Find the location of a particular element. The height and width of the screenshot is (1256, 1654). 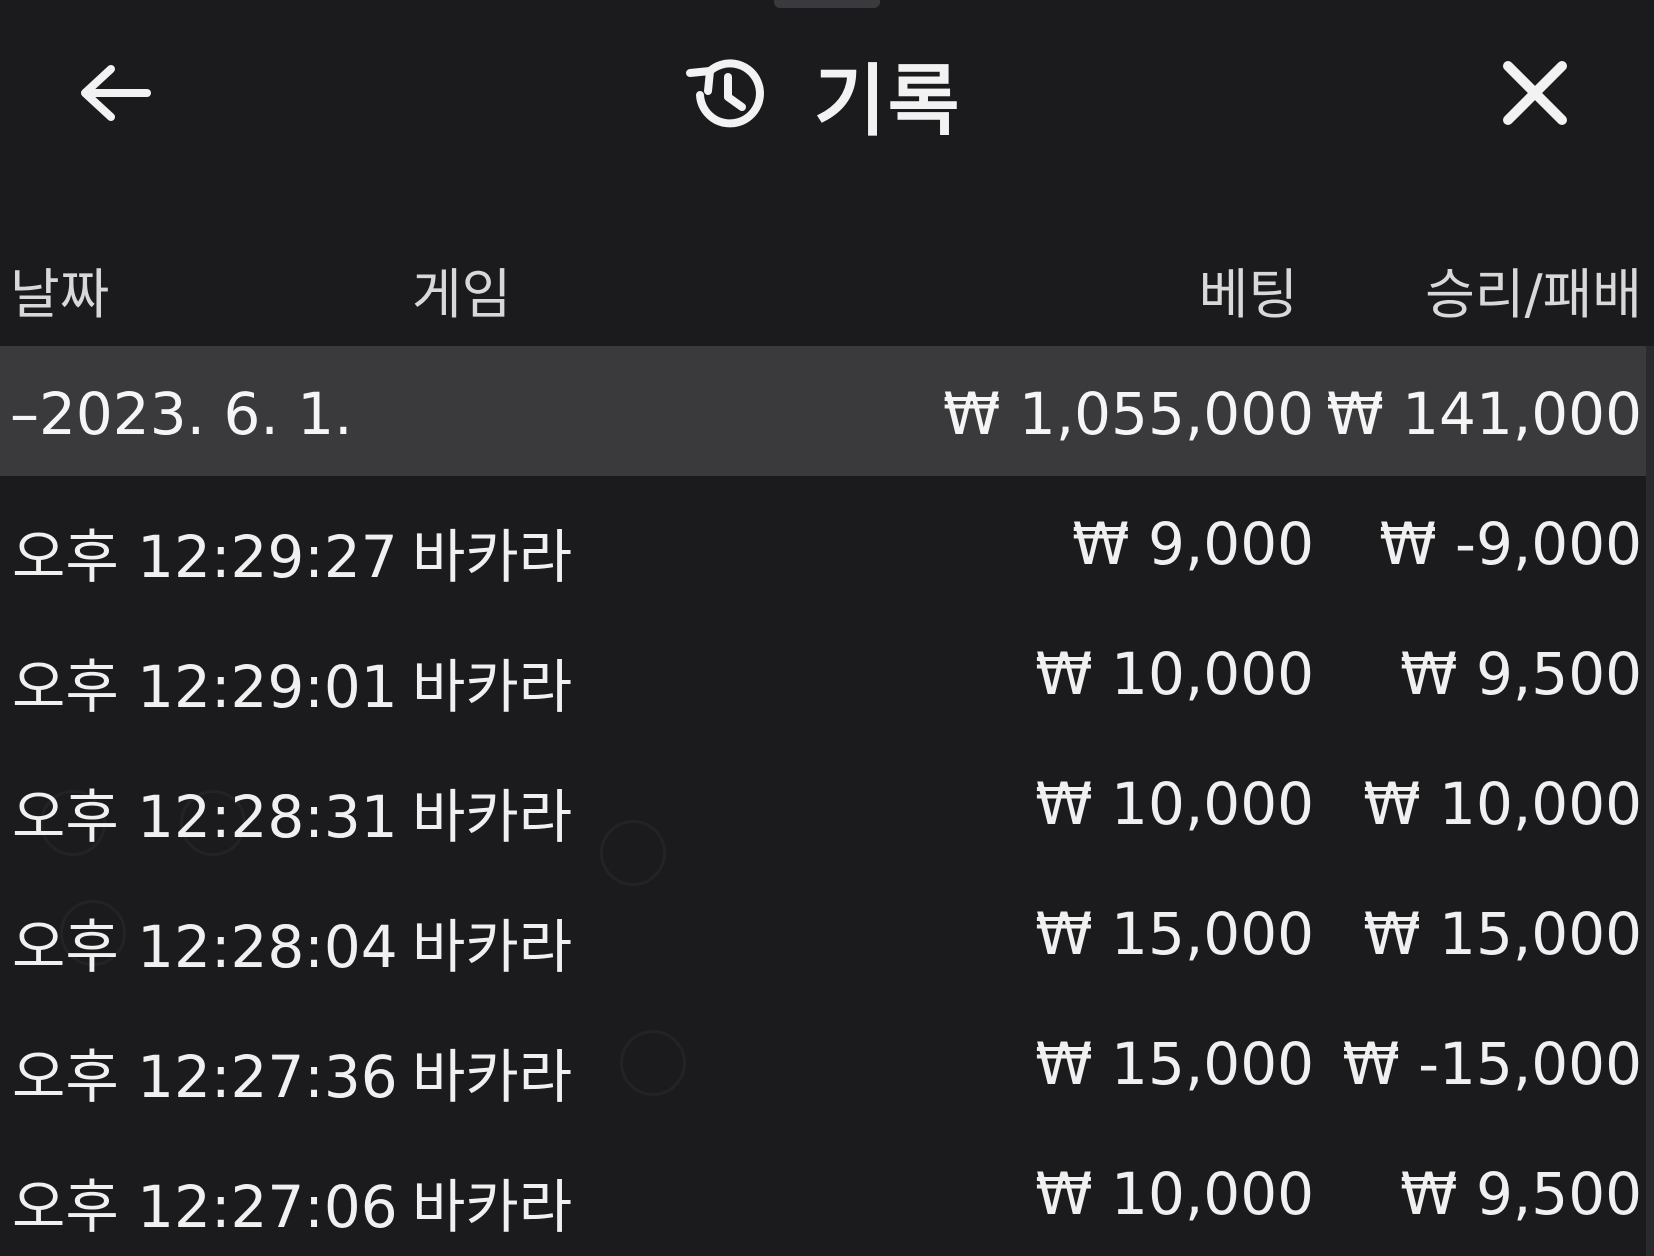

row-bet: ₩ 9,000 is located at coordinates (1193, 544).